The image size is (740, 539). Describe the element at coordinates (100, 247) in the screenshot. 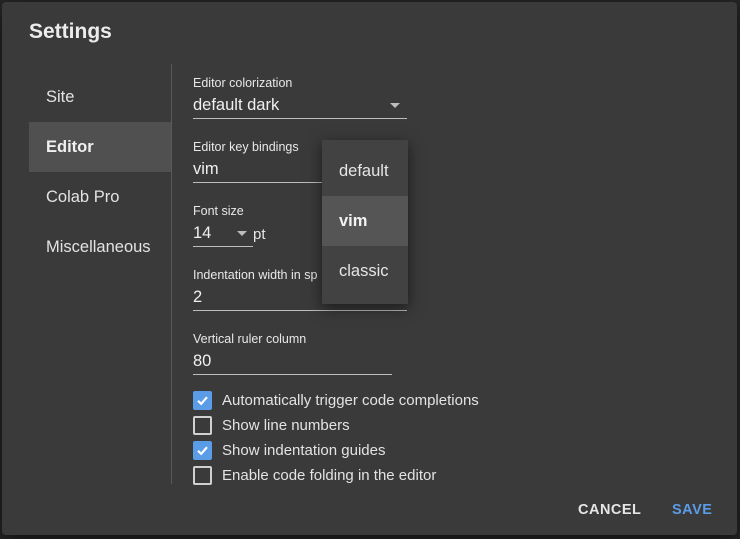

I see `sidebar-item-miscellaneous: Miscellaneous` at that location.